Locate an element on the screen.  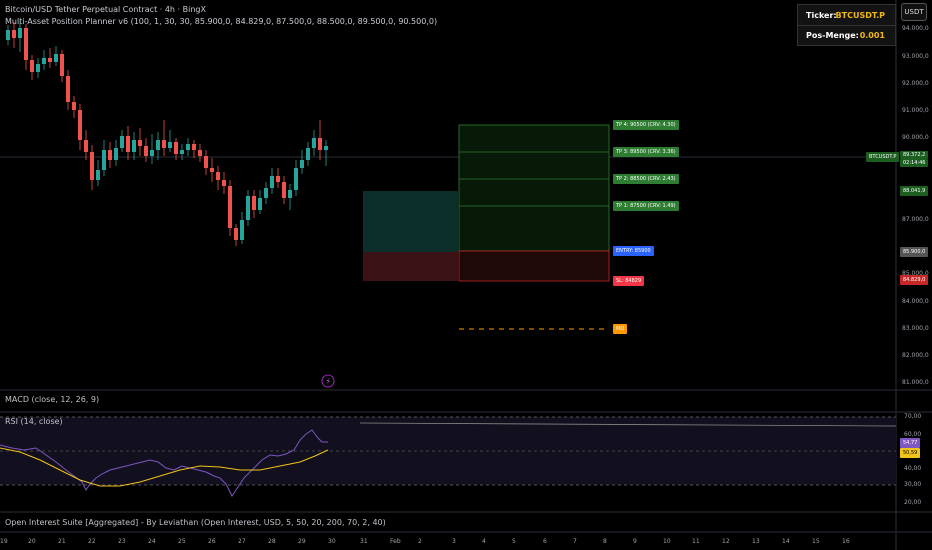
time-tick: 30 is located at coordinates (332, 541).